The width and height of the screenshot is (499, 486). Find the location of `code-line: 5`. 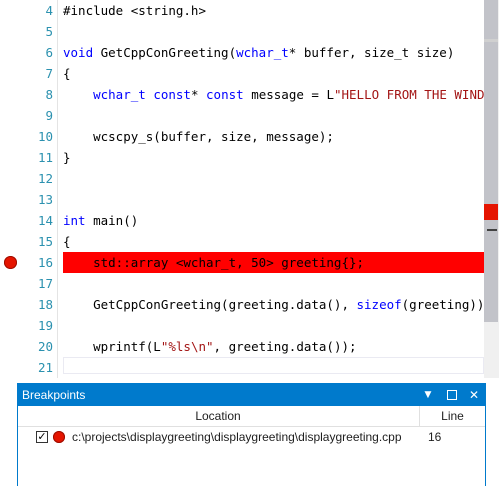

code-line: 5 is located at coordinates (242, 31).